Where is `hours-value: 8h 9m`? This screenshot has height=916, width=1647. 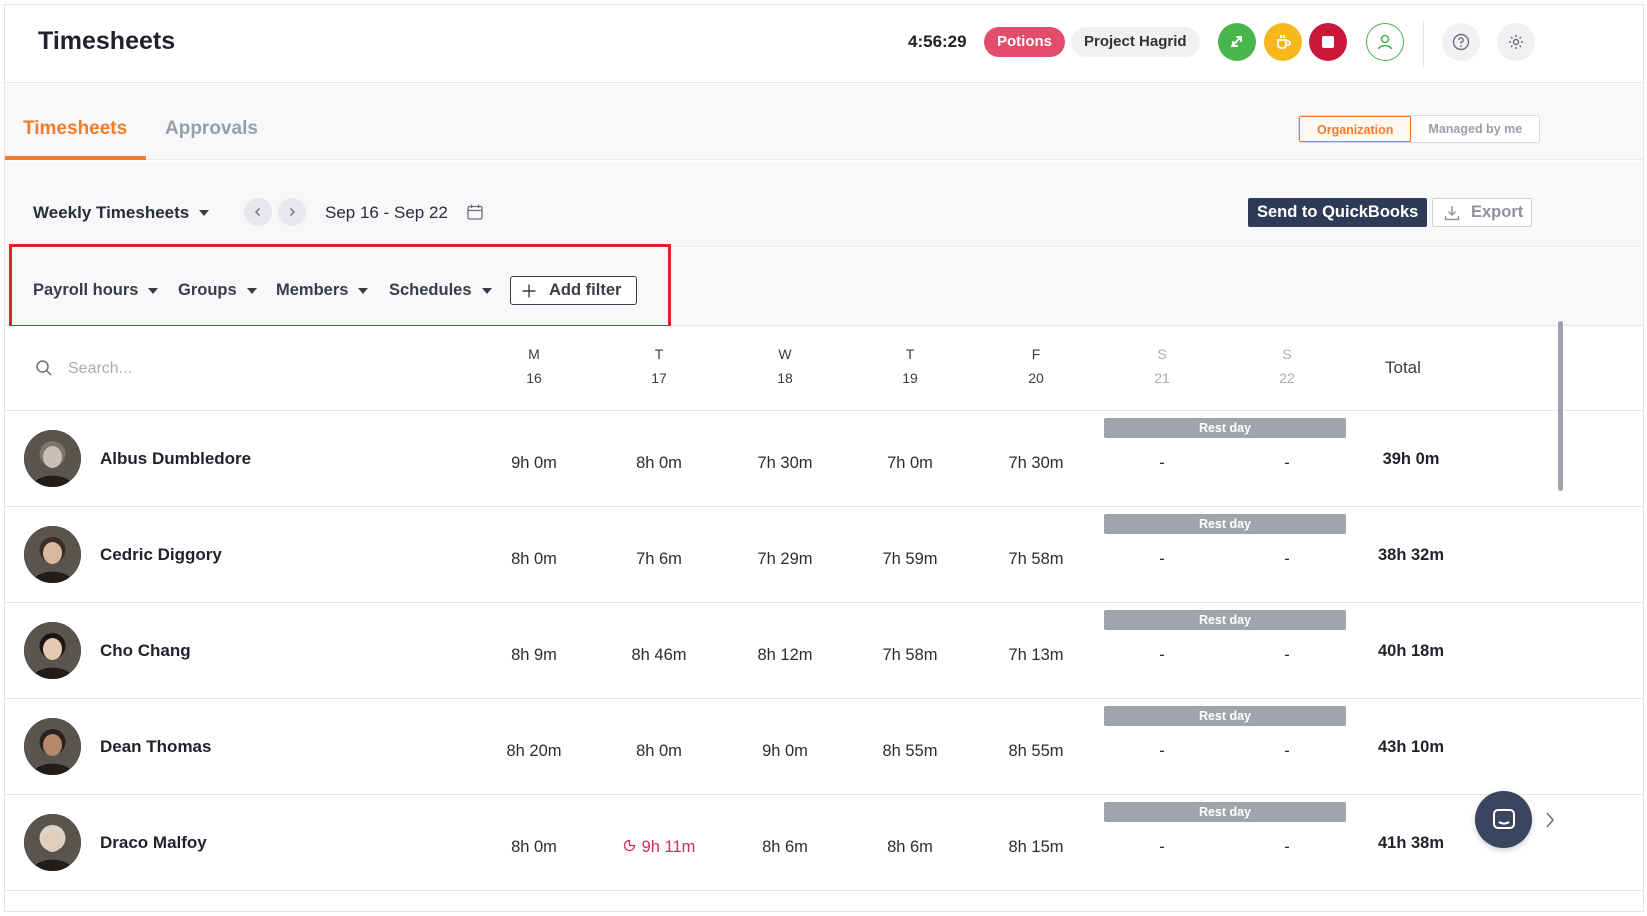
hours-value: 8h 9m is located at coordinates (534, 655).